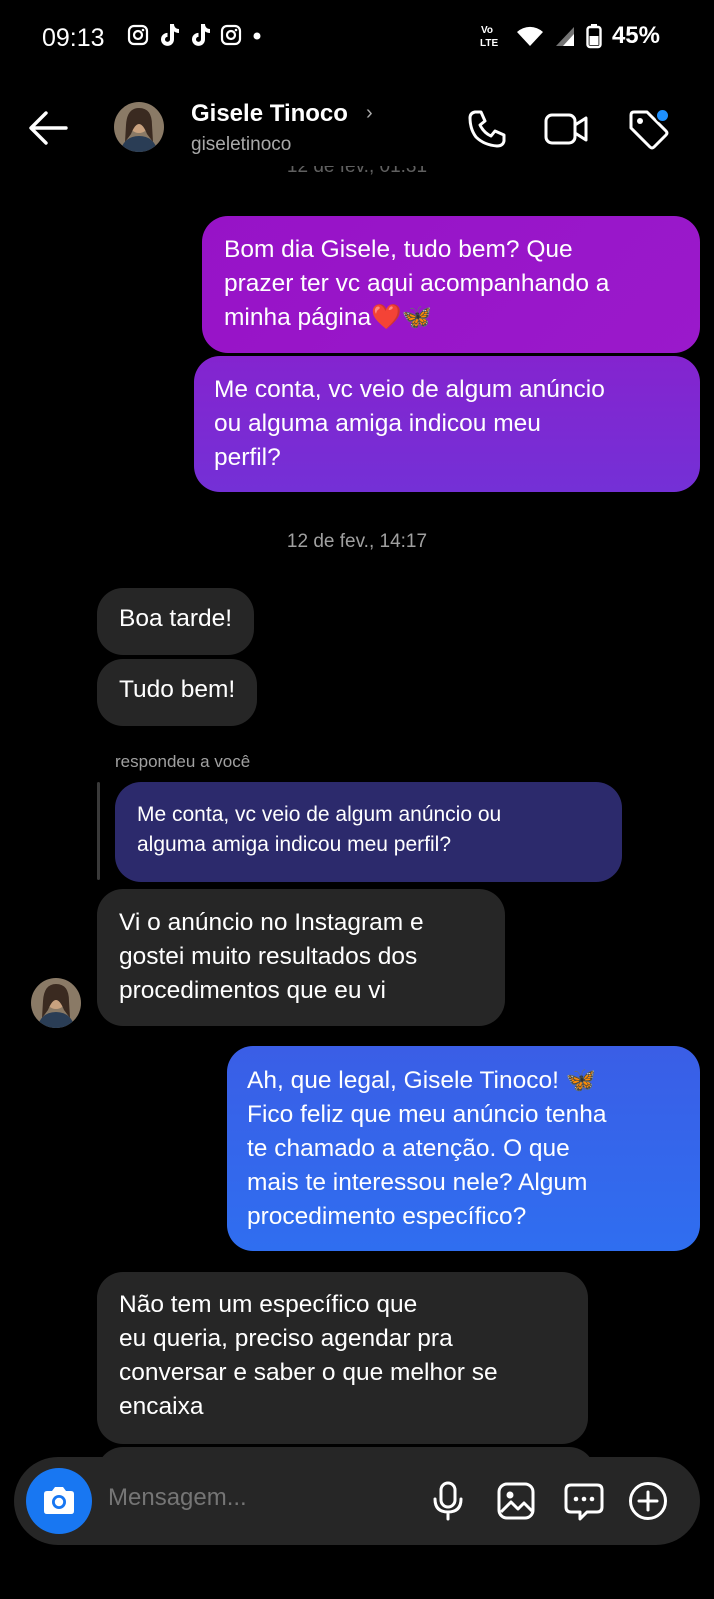 The height and width of the screenshot is (1599, 714). What do you see at coordinates (369, 113) in the screenshot?
I see `chevron-right-icon: ›` at bounding box center [369, 113].